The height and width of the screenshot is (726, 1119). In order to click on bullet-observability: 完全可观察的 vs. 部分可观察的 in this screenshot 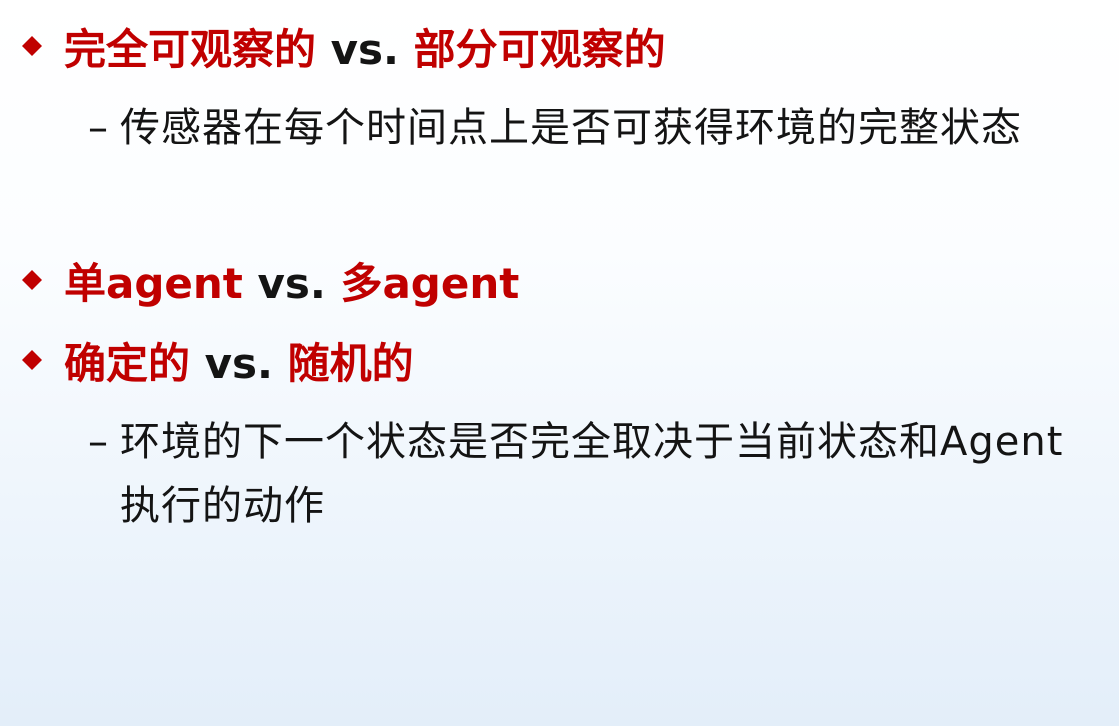, I will do `click(343, 46)`.